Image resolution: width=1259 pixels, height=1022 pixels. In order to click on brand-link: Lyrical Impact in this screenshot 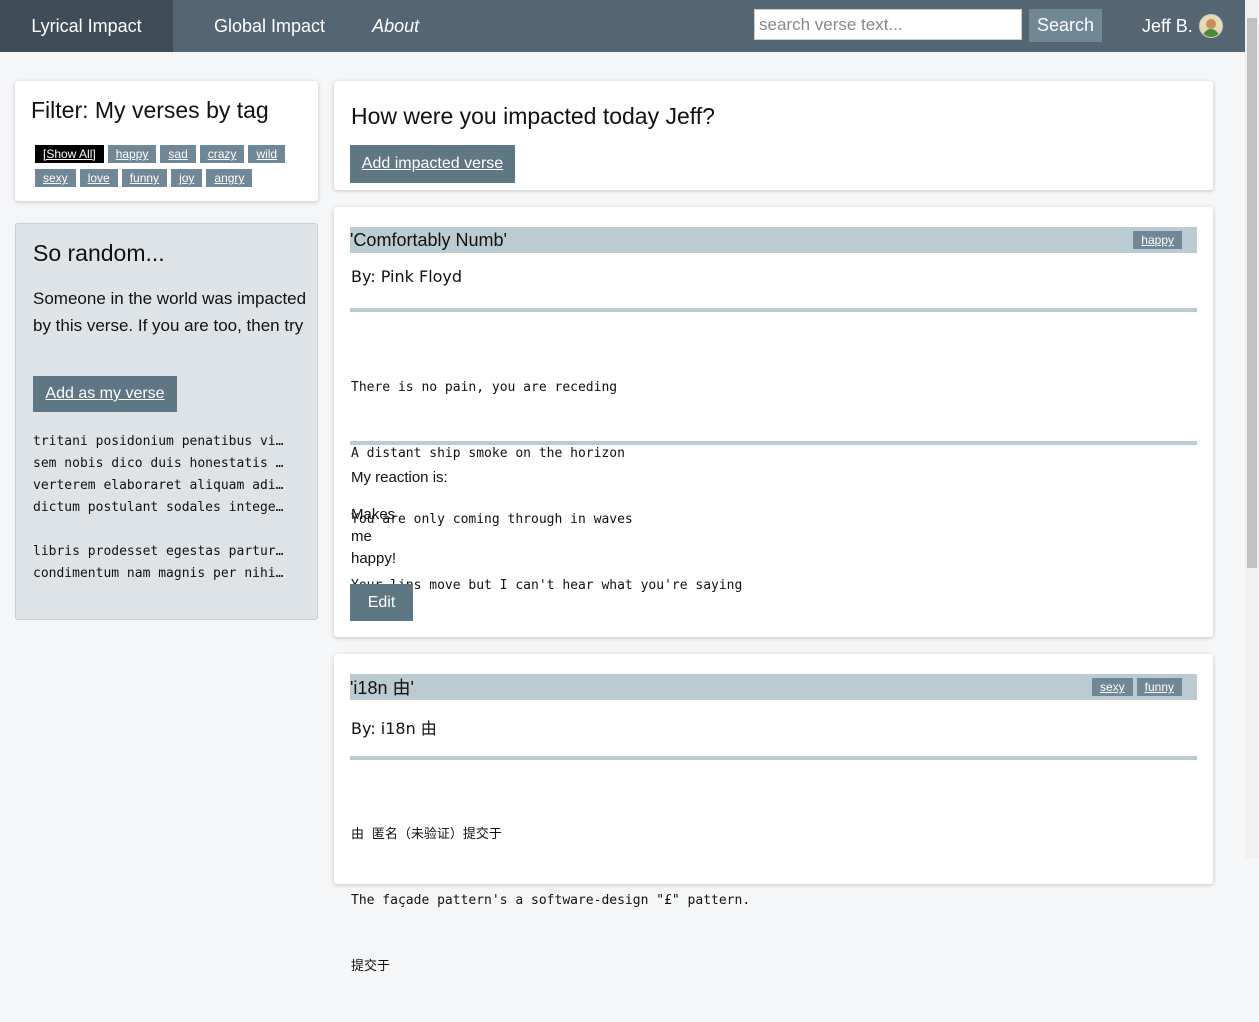, I will do `click(86, 26)`.